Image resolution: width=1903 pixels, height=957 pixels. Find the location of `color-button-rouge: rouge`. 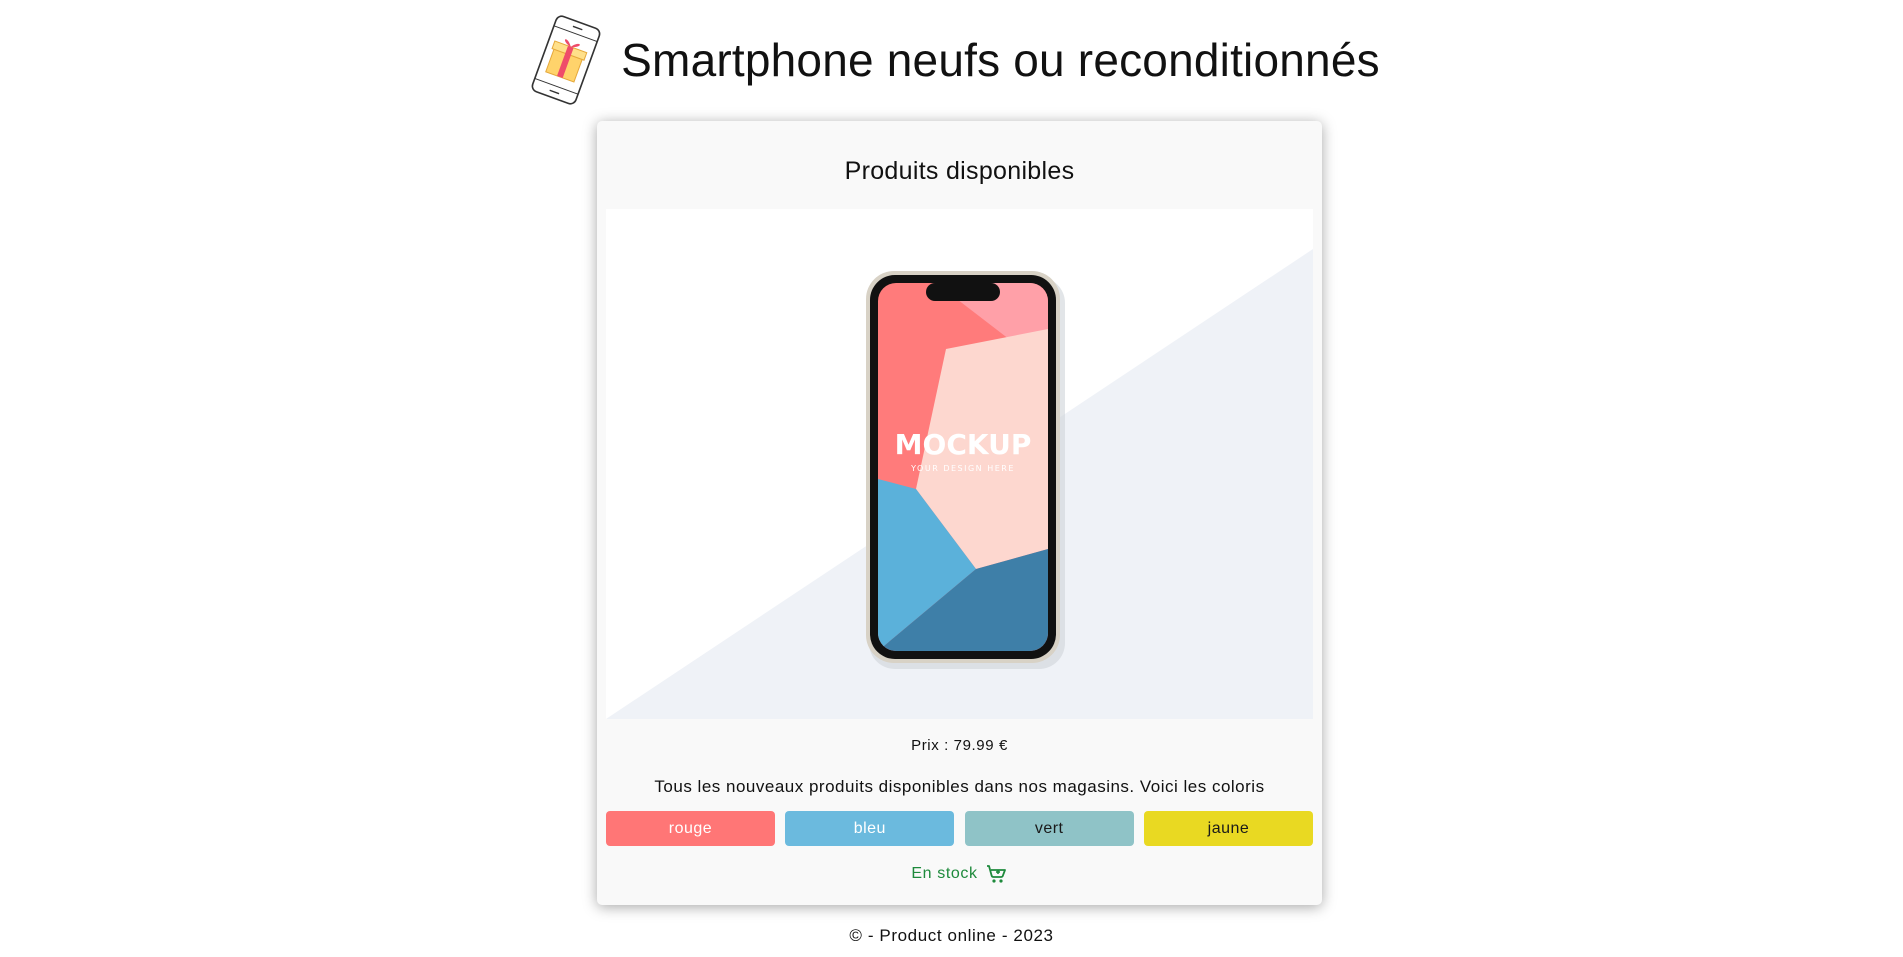

color-button-rouge: rouge is located at coordinates (690, 828).